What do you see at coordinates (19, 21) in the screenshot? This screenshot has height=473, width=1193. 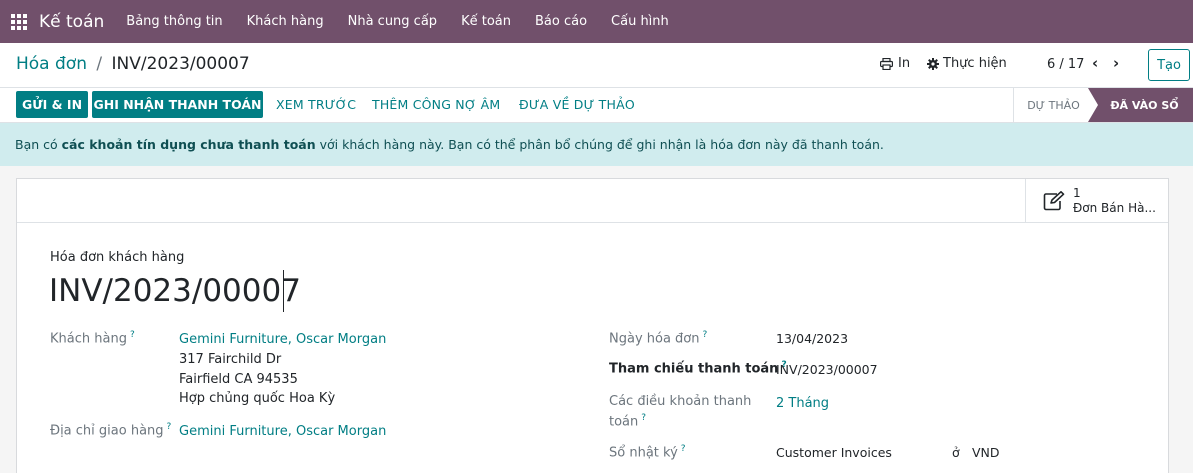 I see `apps-menu-icon` at bounding box center [19, 21].